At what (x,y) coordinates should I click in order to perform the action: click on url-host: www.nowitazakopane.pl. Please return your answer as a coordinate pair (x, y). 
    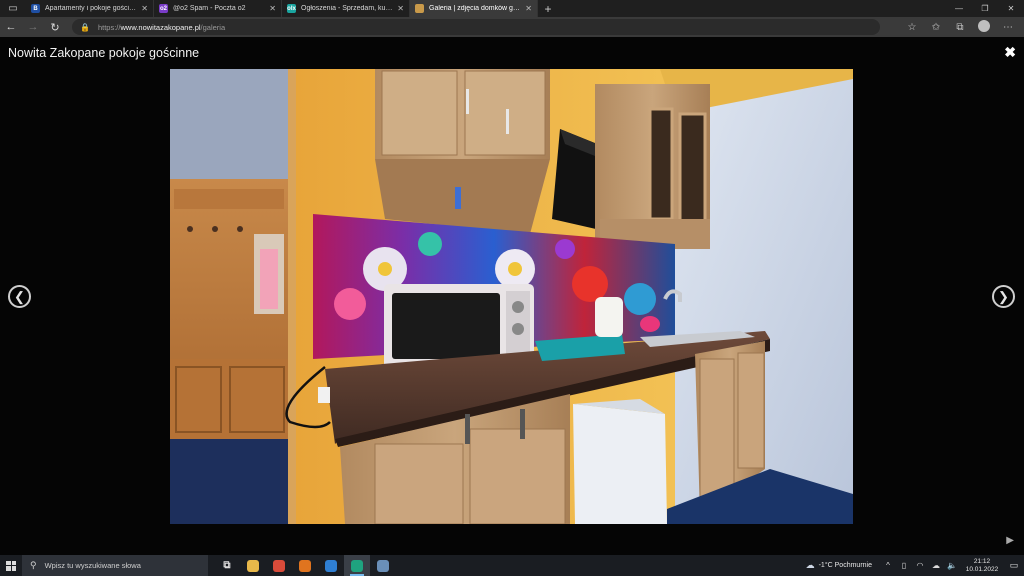
    Looking at the image, I should click on (160, 27).